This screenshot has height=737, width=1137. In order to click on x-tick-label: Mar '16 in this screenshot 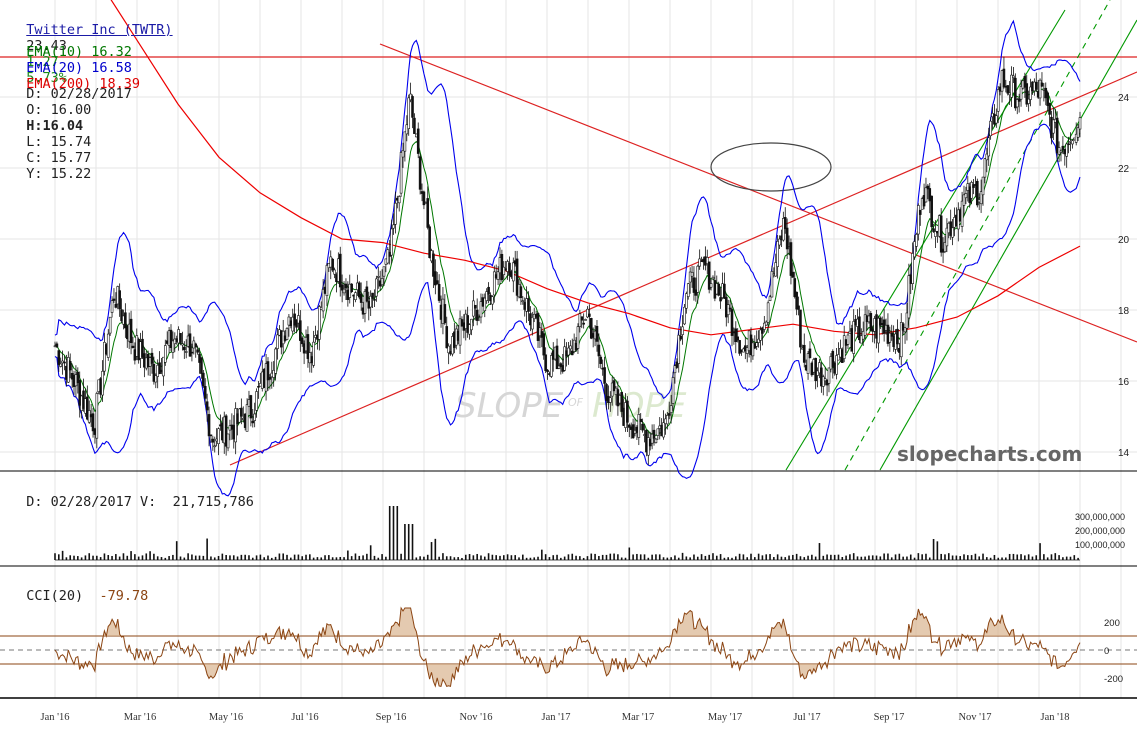, I will do `click(140, 717)`.